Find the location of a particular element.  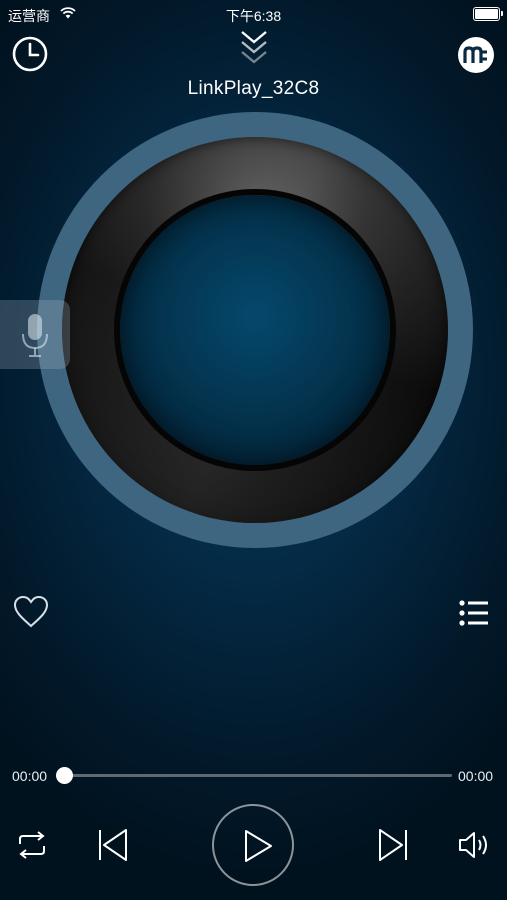

status-bar: 运营商 下午6:38 is located at coordinates (253, 14).